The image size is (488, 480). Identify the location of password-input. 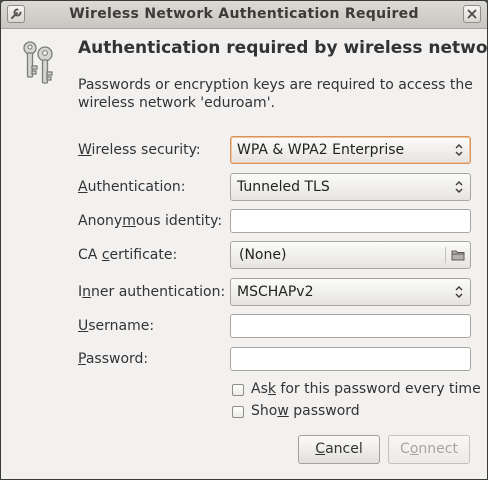
(350, 359).